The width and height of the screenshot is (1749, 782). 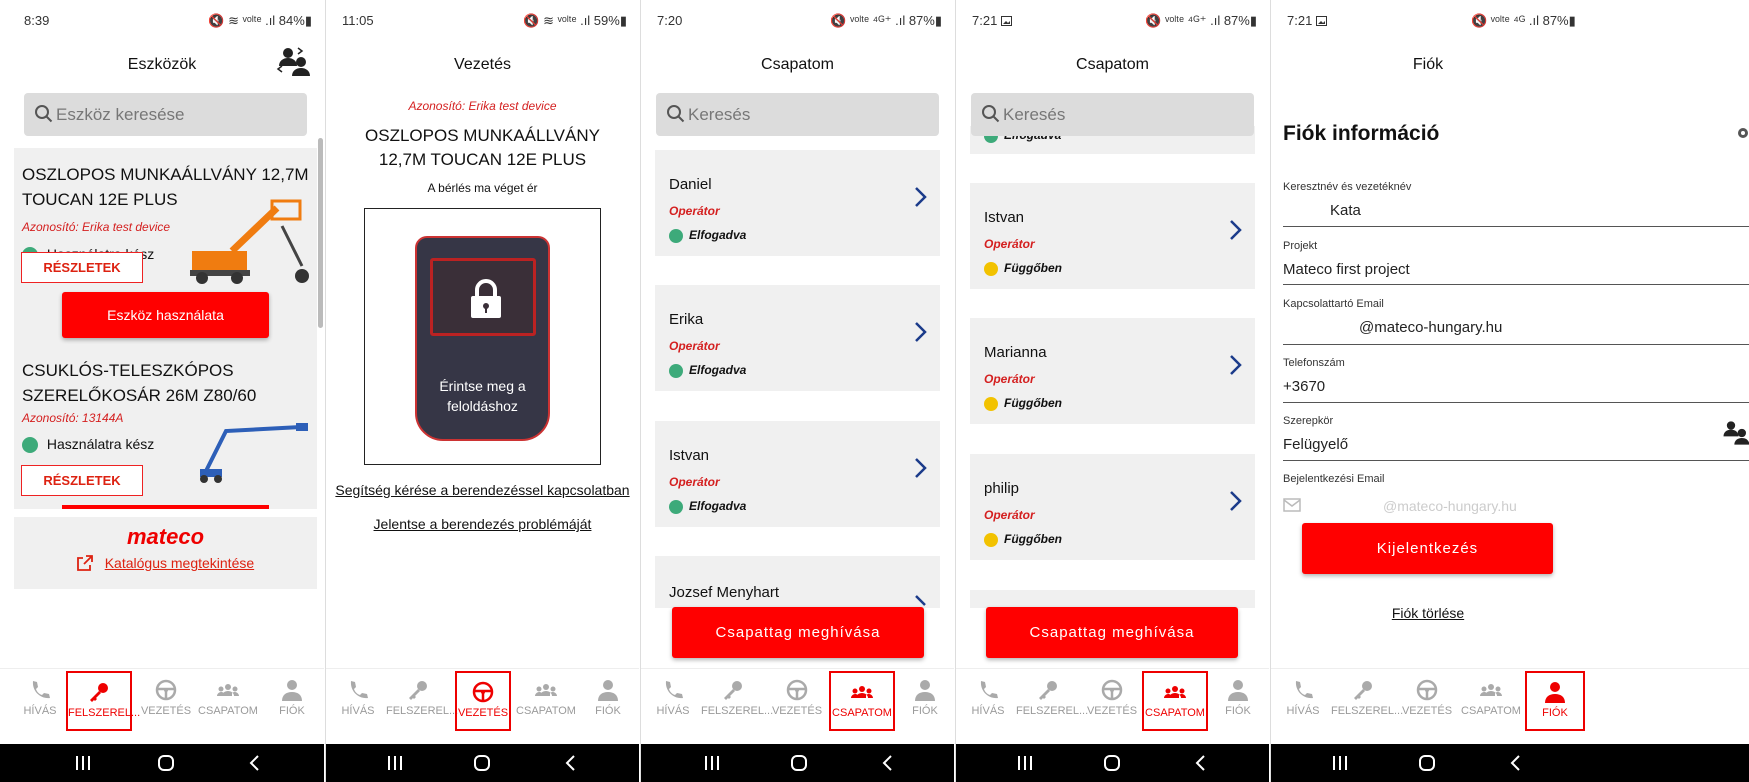 What do you see at coordinates (320, 233) in the screenshot?
I see `scrollbar` at bounding box center [320, 233].